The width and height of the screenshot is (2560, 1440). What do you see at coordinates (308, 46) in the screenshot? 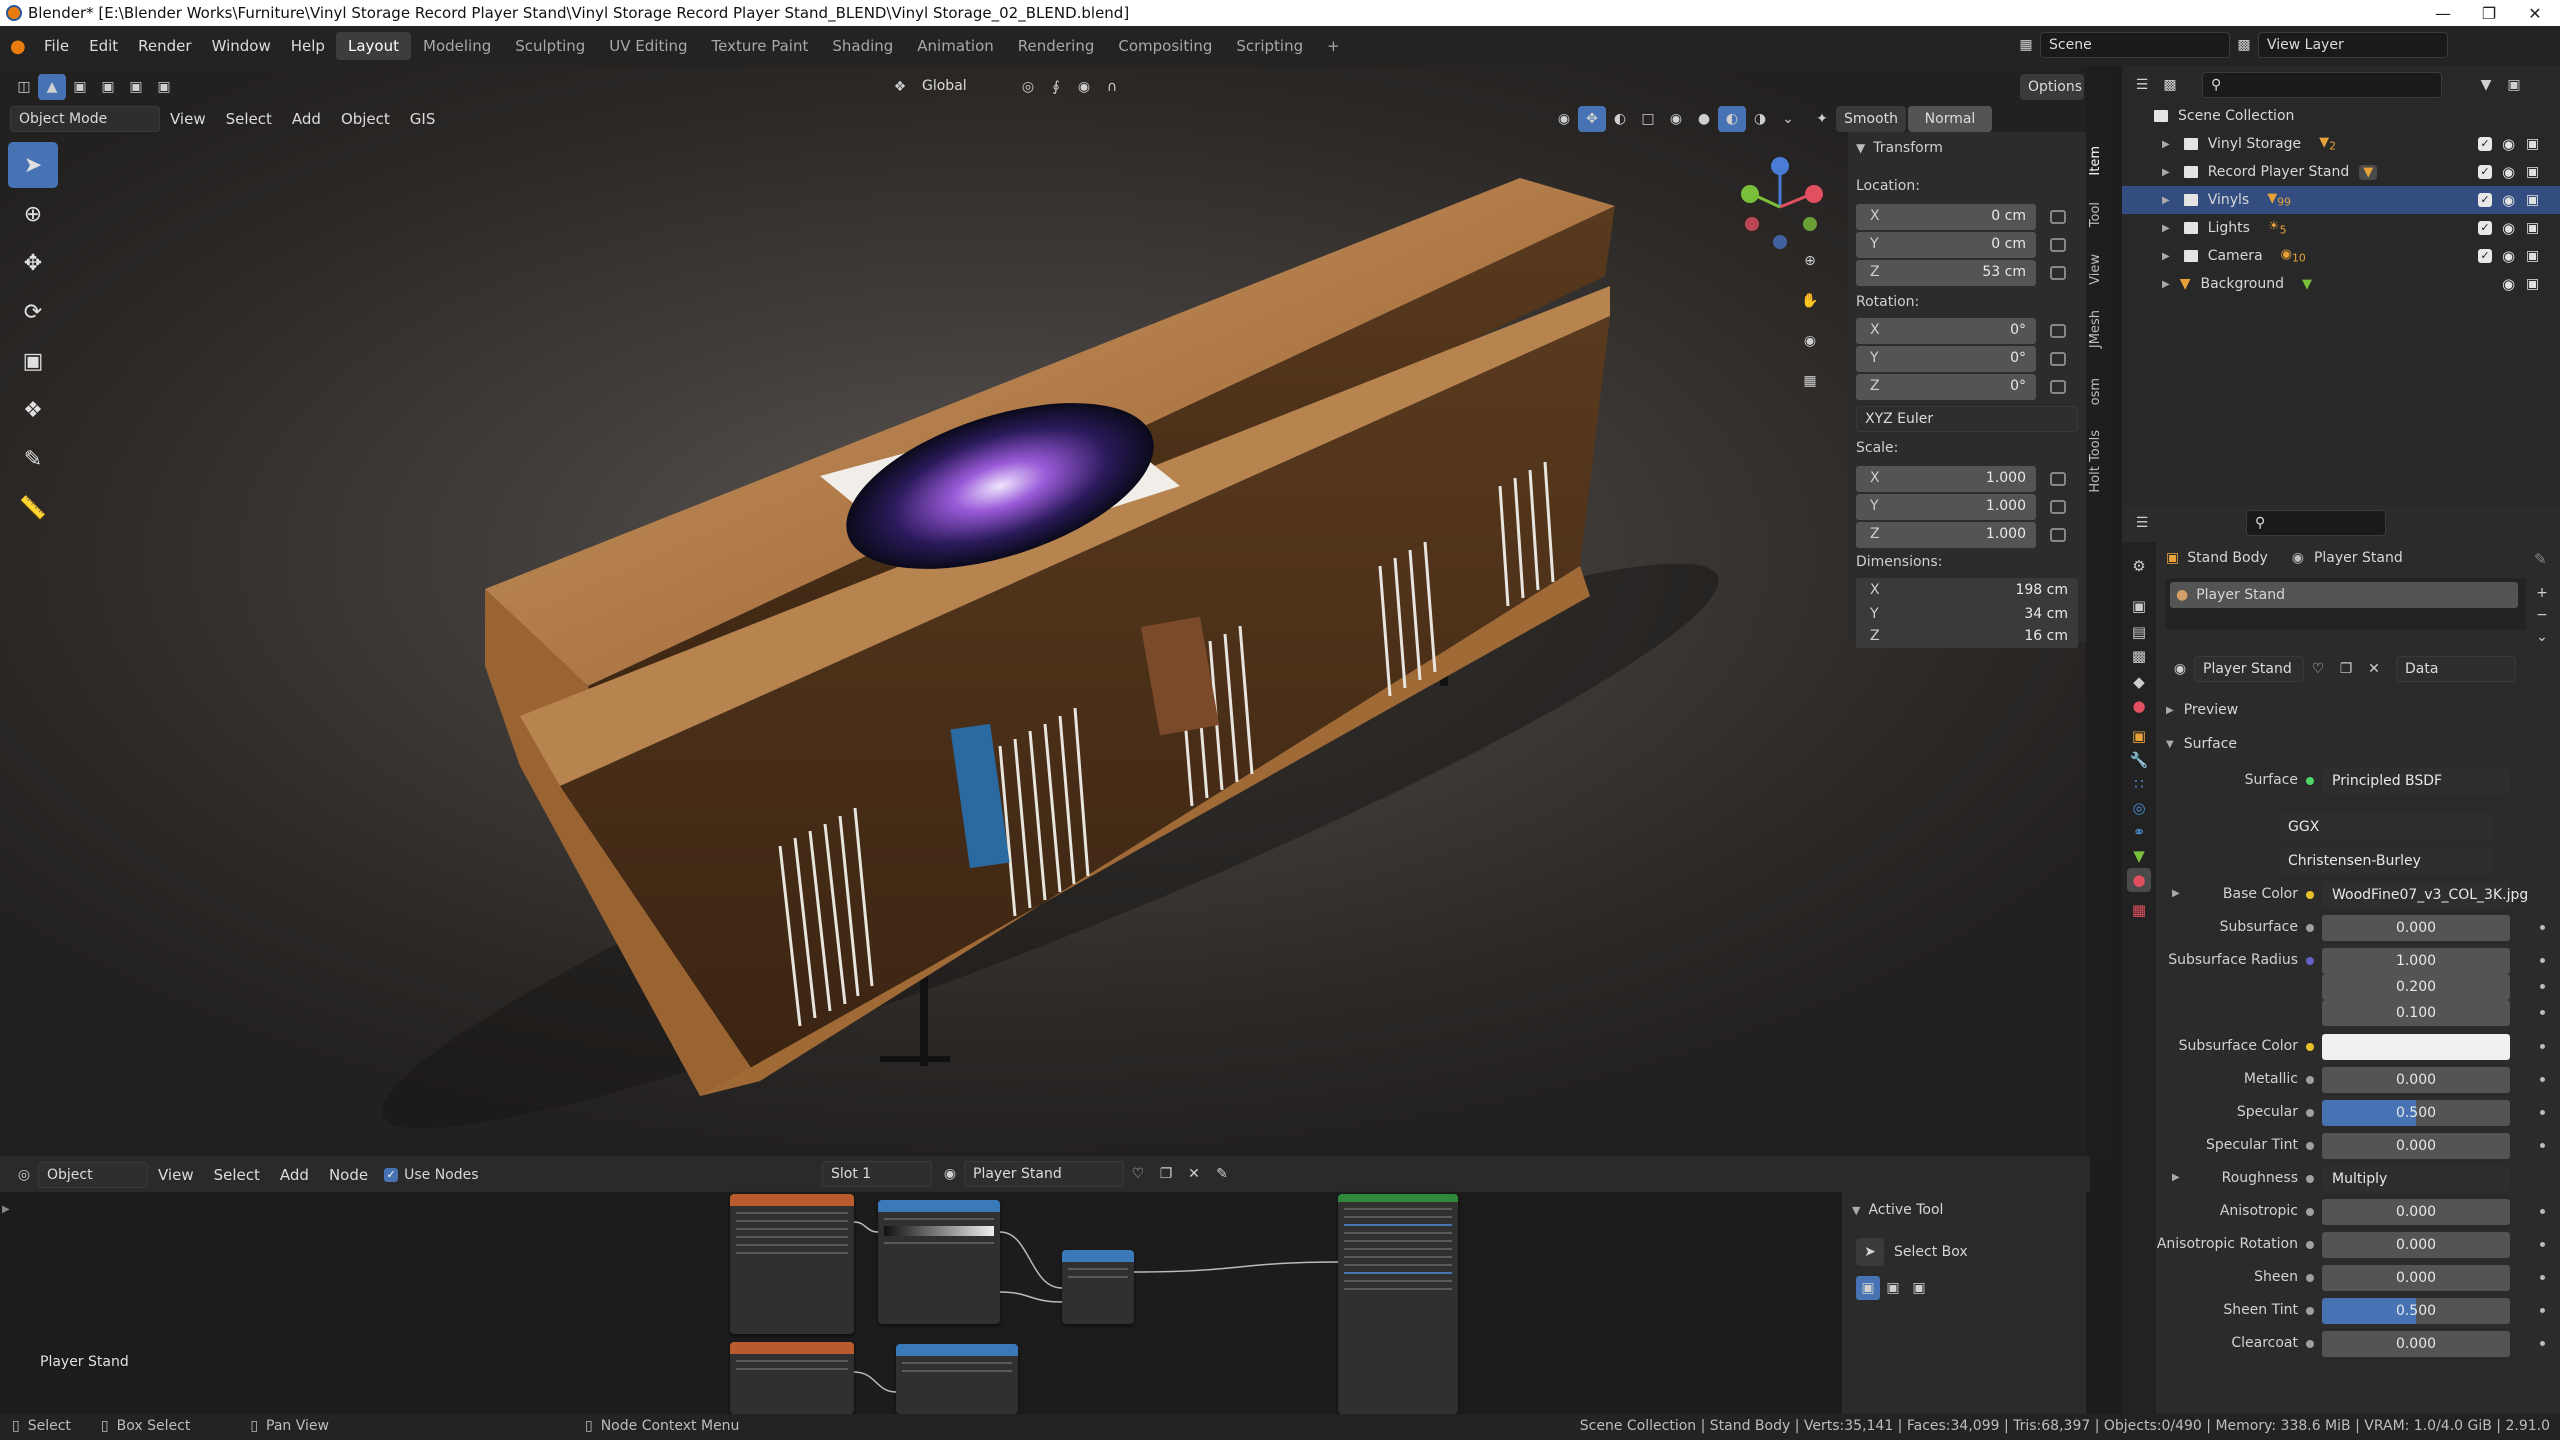
I see `menu-help: Help` at bounding box center [308, 46].